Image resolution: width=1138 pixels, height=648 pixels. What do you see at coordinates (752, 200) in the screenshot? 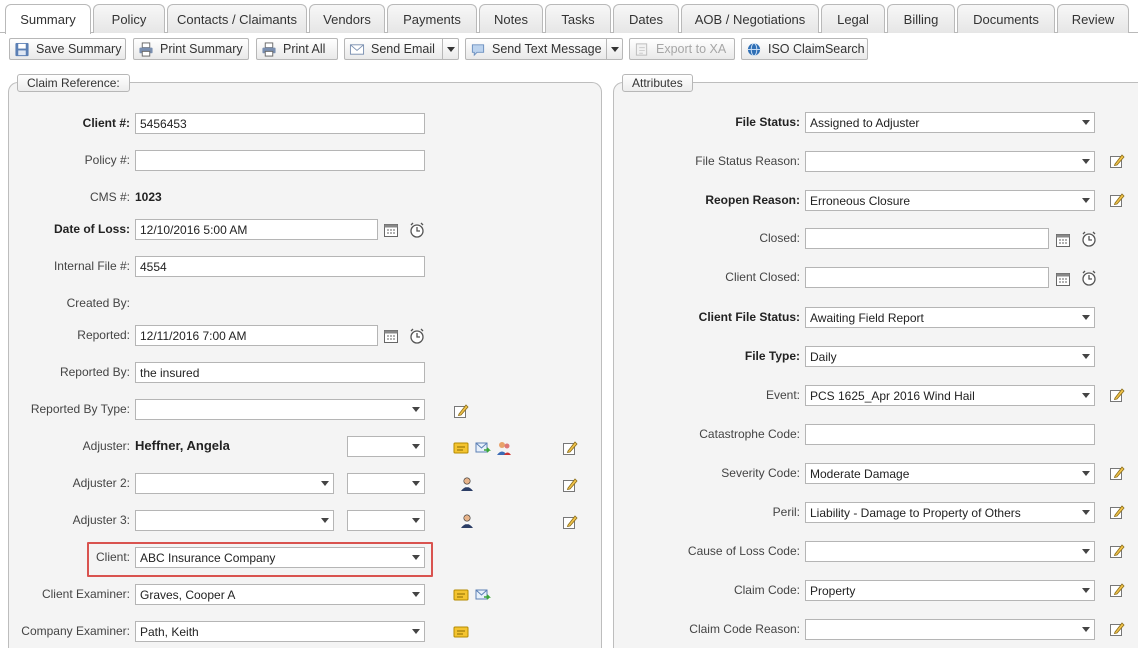
I see `reopen-reason-label: Reopen Reason:` at bounding box center [752, 200].